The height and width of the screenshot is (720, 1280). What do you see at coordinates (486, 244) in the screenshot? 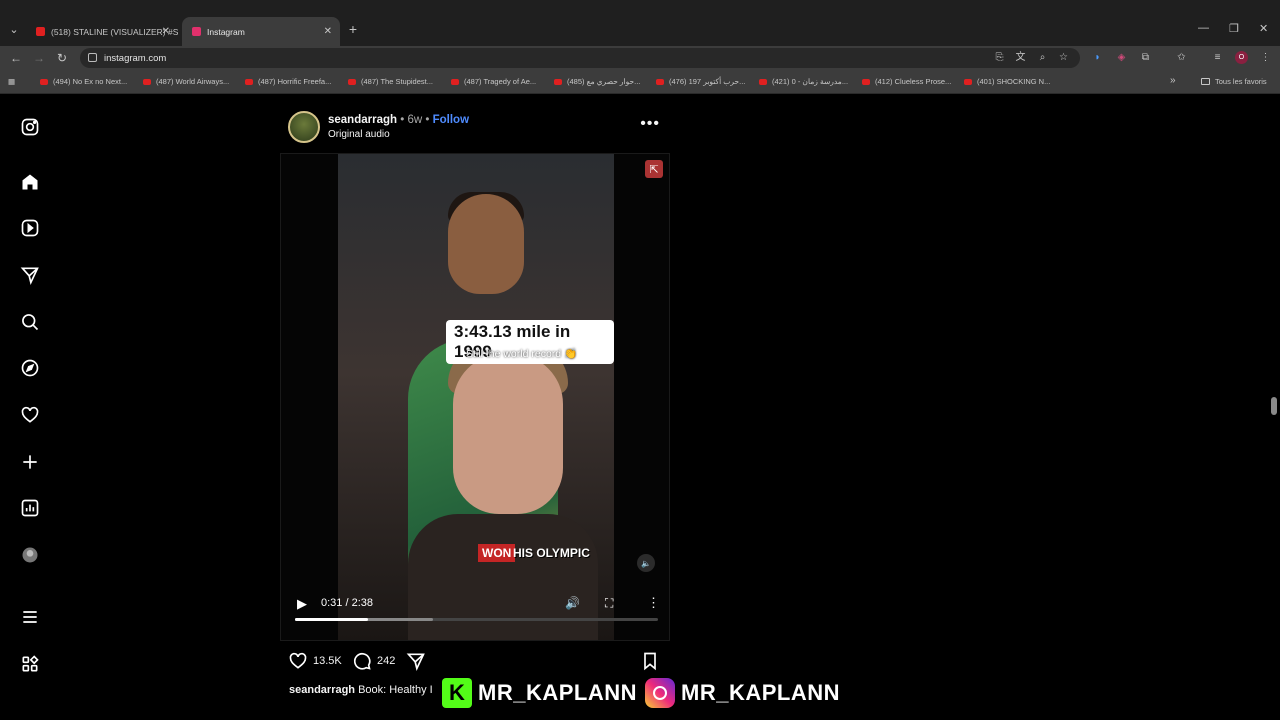
I see `video-scene` at bounding box center [486, 244].